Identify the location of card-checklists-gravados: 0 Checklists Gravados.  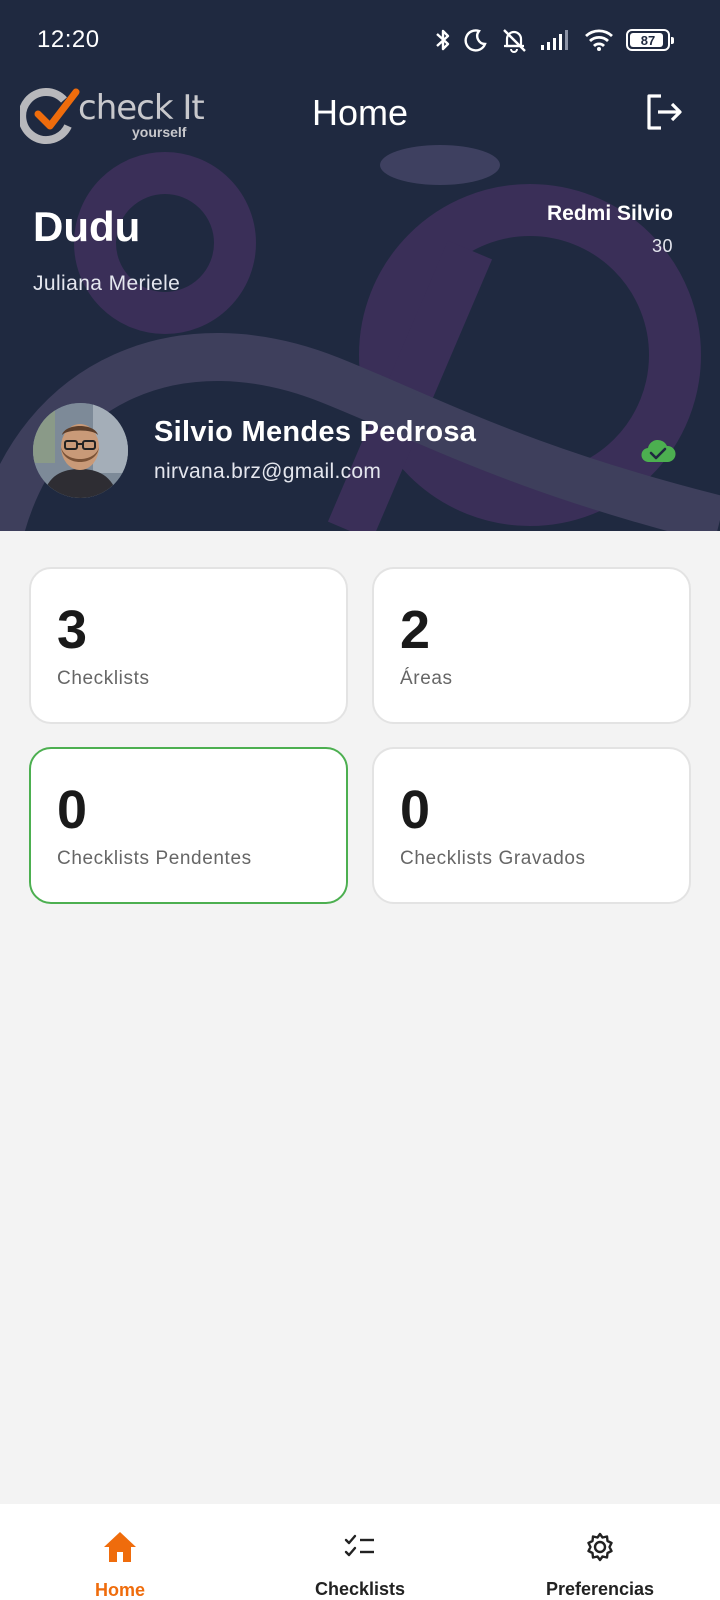
(531, 825).